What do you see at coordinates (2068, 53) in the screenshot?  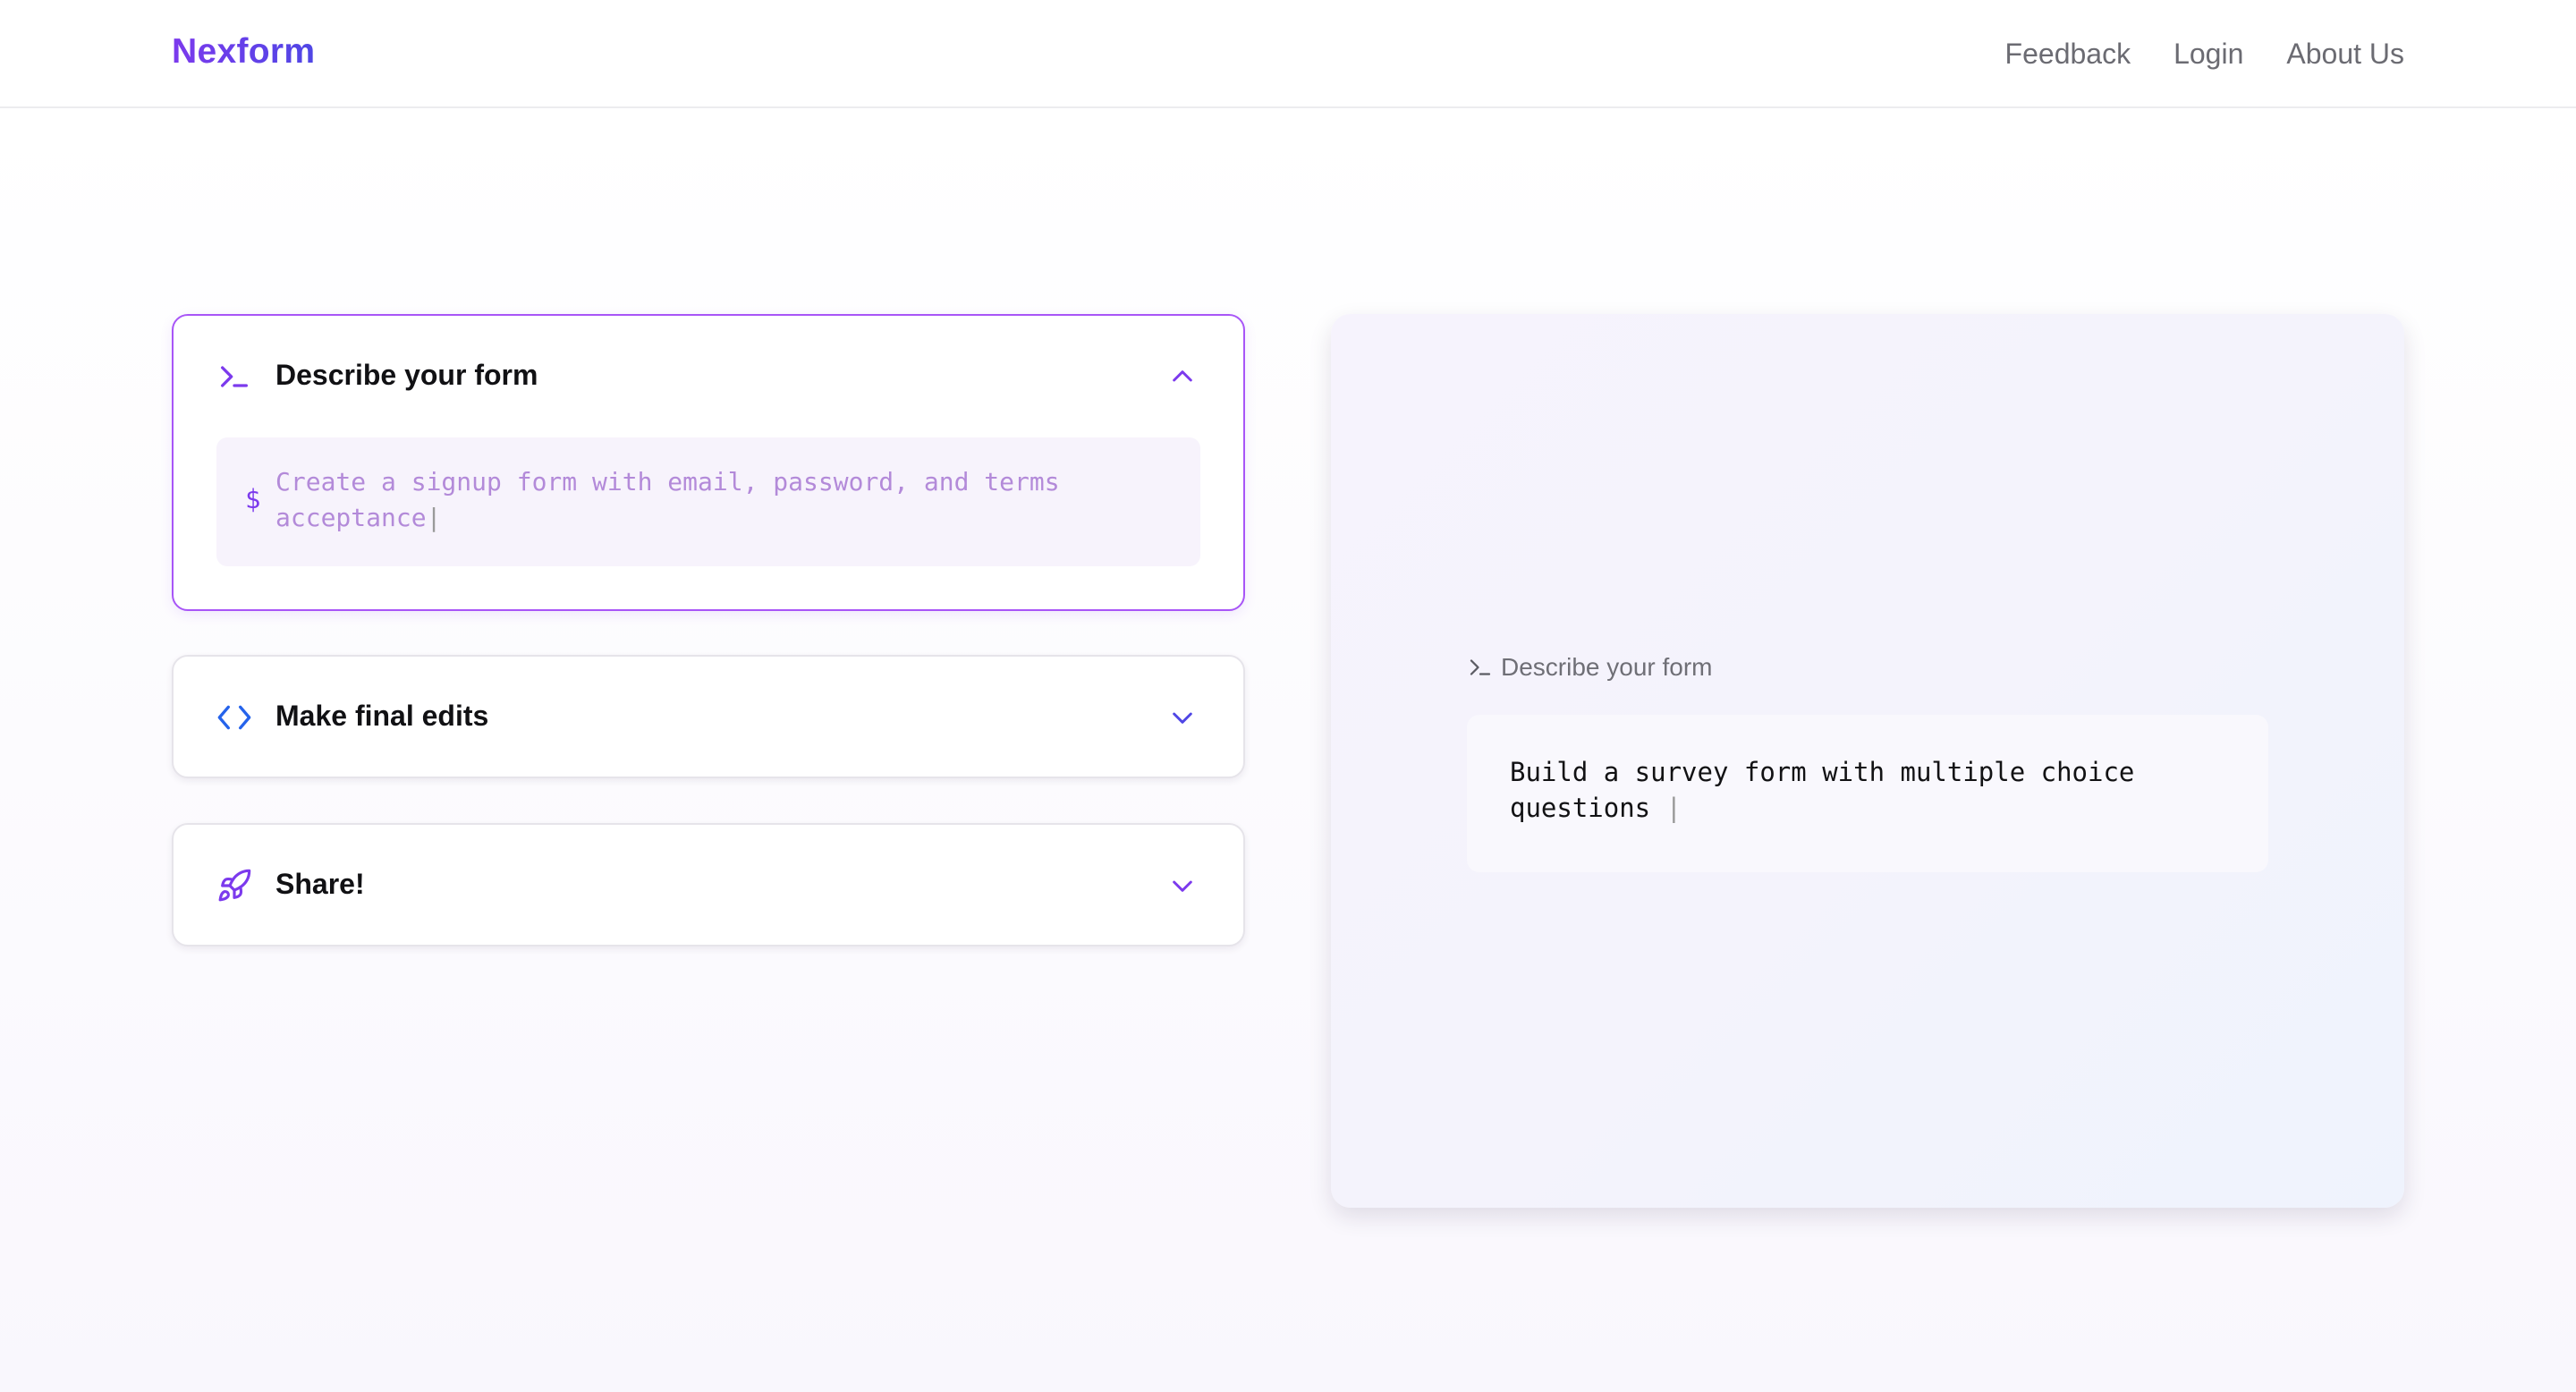 I see `nav-link-feedback: Feedback` at bounding box center [2068, 53].